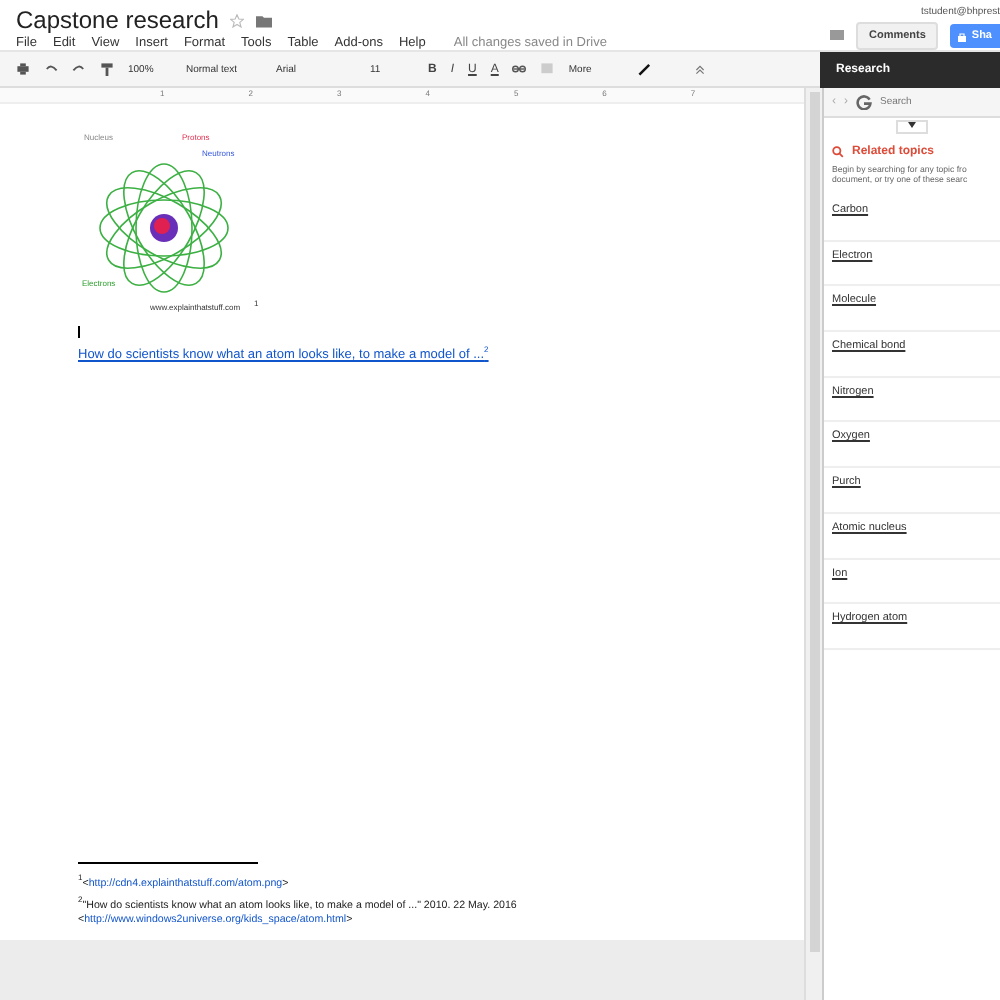 The image size is (1000, 1000). I want to click on pencil-icon, so click(645, 69).